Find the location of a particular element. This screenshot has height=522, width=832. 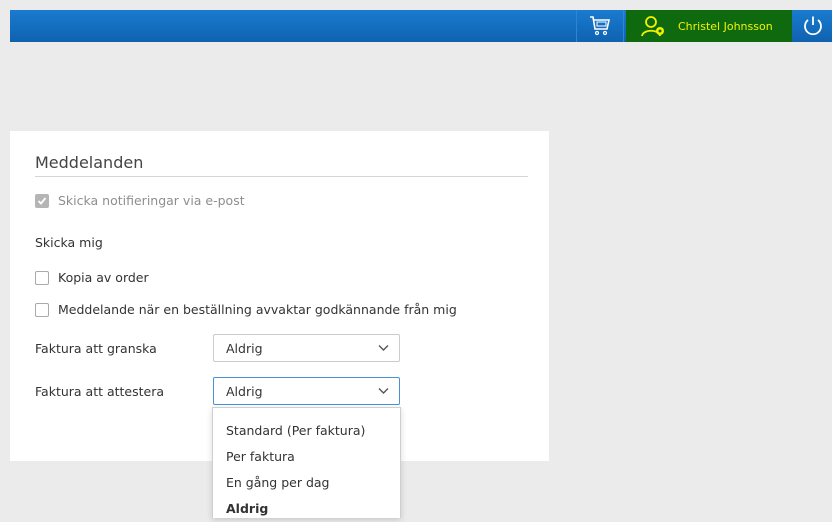

cart-button is located at coordinates (600, 26).